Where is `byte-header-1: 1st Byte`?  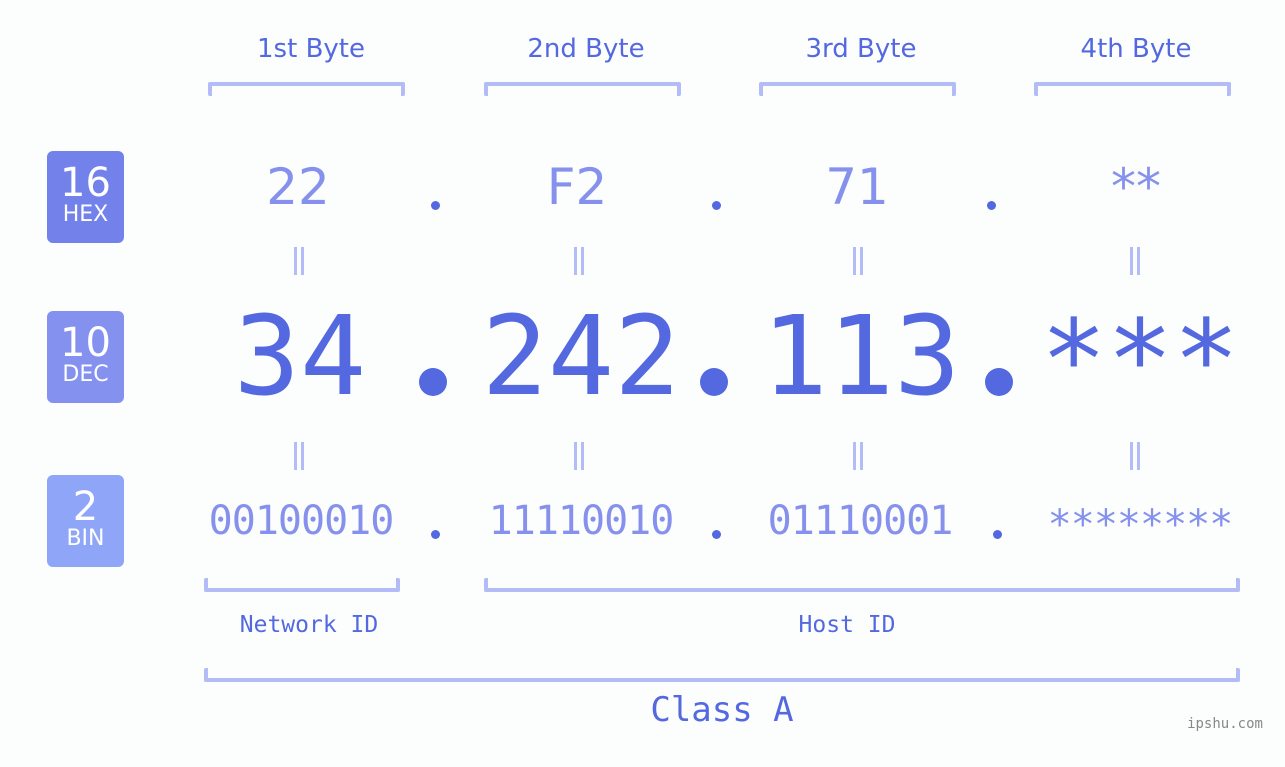
byte-header-1: 1st Byte is located at coordinates (311, 49).